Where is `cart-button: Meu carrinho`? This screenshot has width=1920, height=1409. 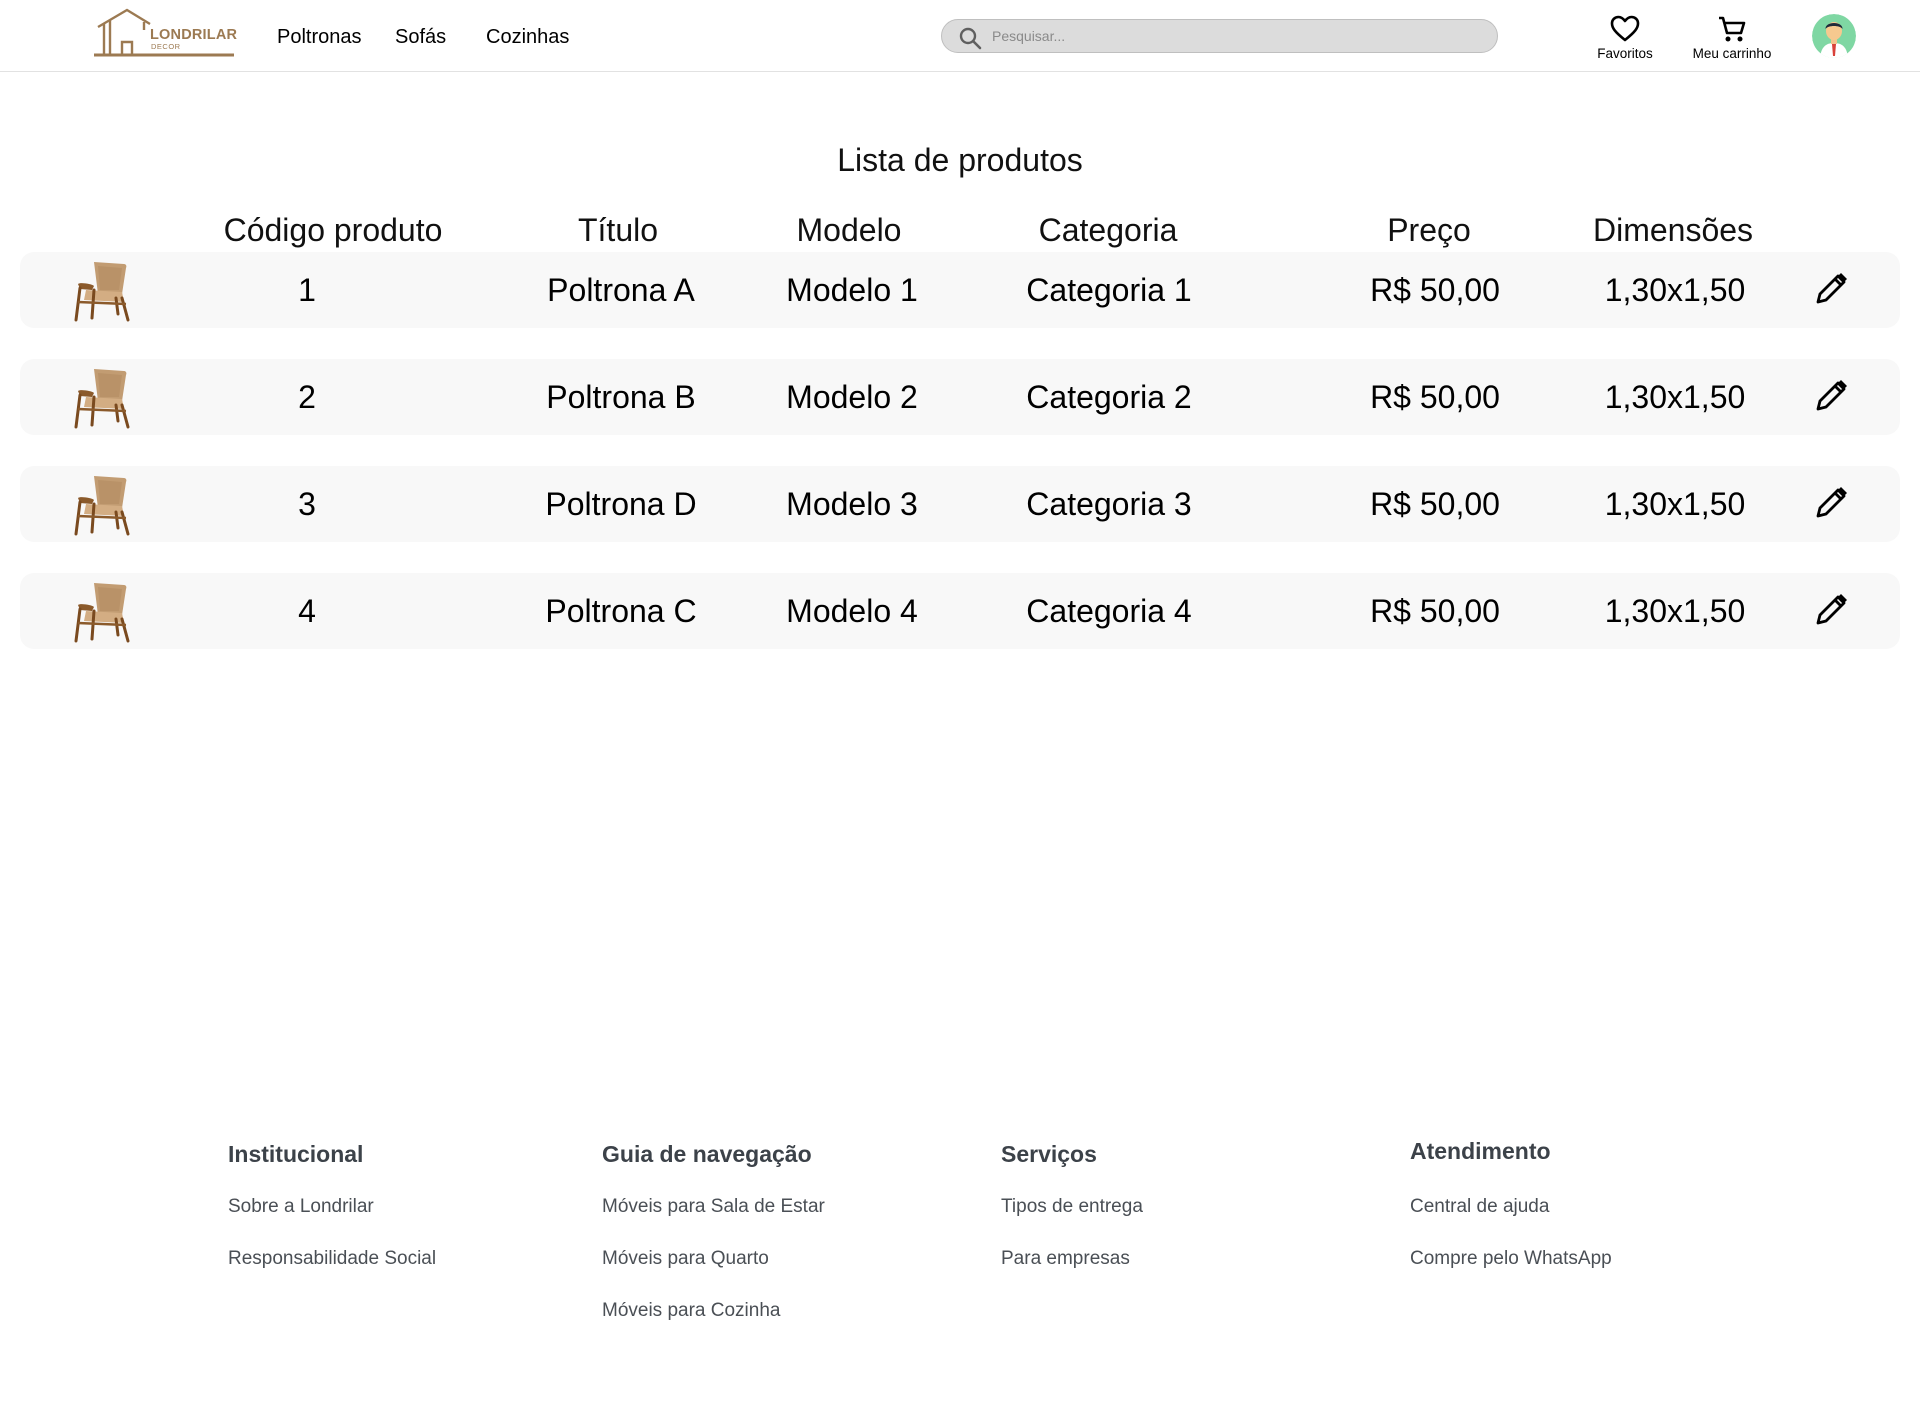
cart-button: Meu carrinho is located at coordinates (1732, 38).